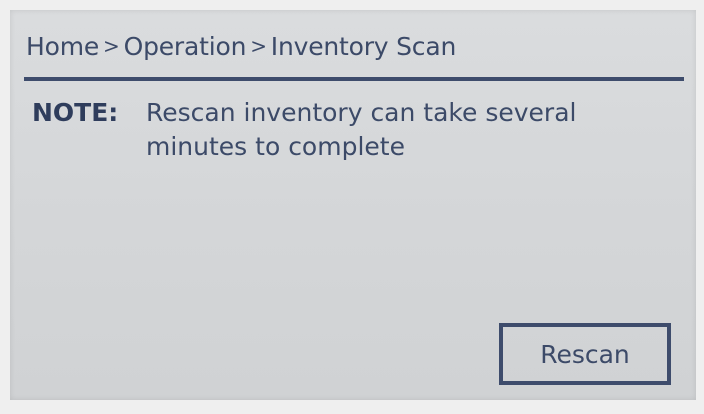  What do you see at coordinates (354, 79) in the screenshot?
I see `header-divider` at bounding box center [354, 79].